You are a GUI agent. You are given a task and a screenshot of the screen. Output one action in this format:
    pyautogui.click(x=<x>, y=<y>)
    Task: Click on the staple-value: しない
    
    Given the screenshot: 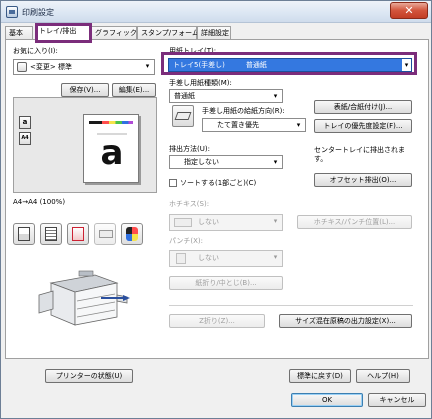 What is the action you would take?
    pyautogui.click(x=208, y=222)
    